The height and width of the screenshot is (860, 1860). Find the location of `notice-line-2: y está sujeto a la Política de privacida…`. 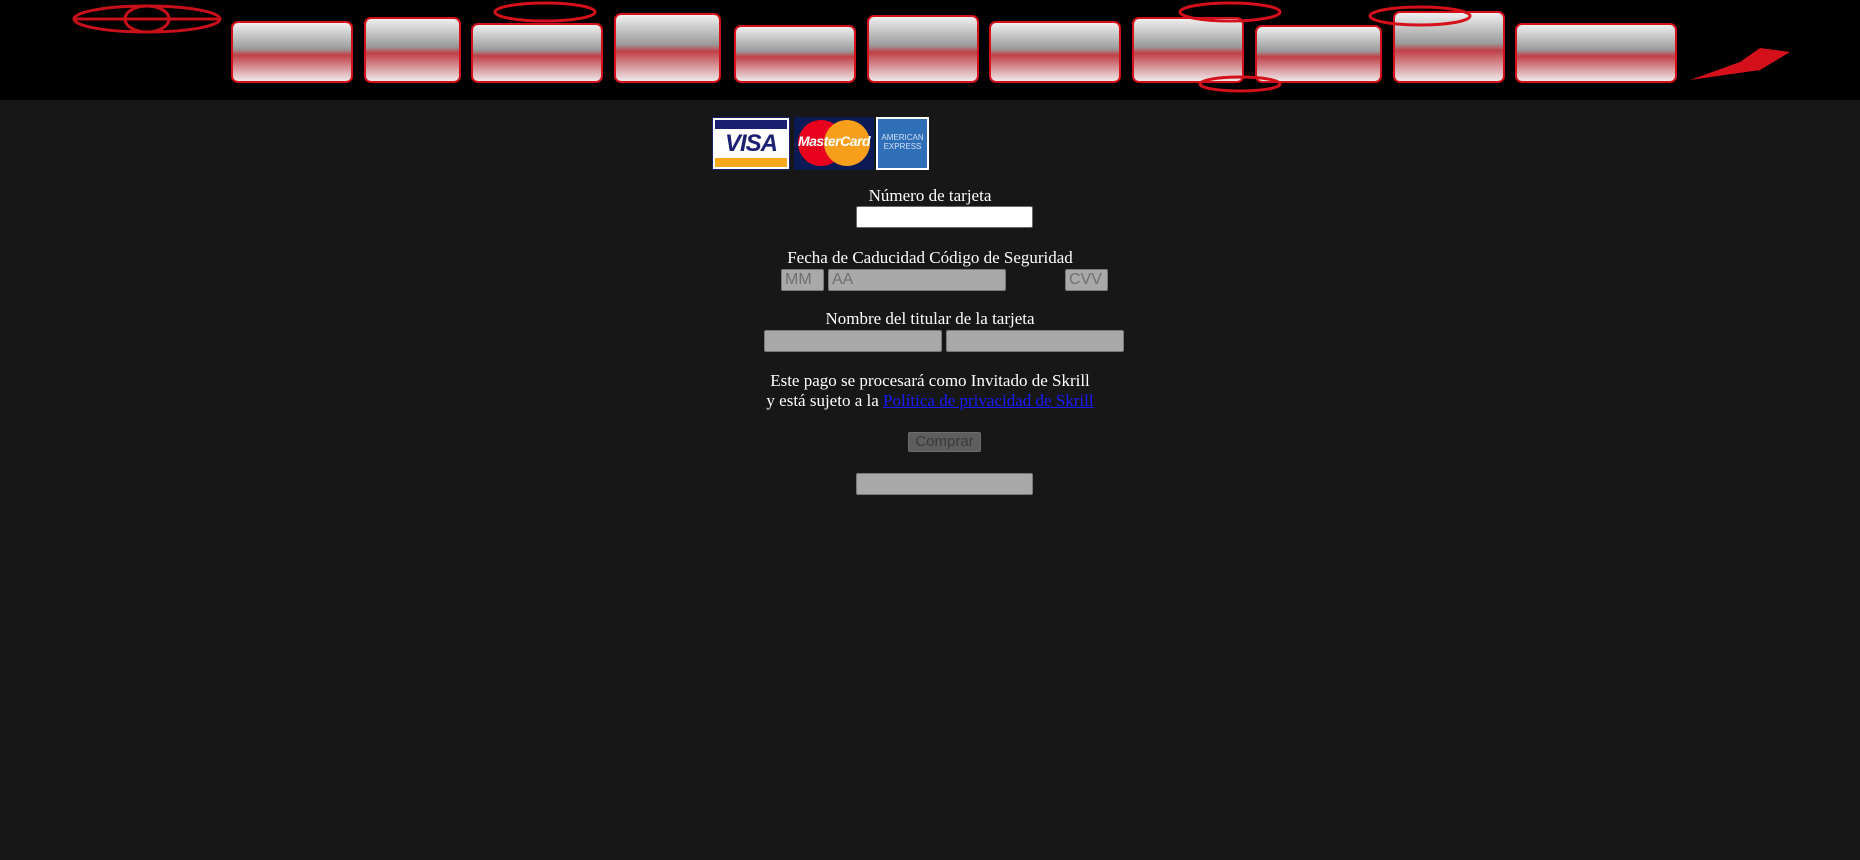

notice-line-2: y está sujeto a la Política de privacida… is located at coordinates (930, 400).